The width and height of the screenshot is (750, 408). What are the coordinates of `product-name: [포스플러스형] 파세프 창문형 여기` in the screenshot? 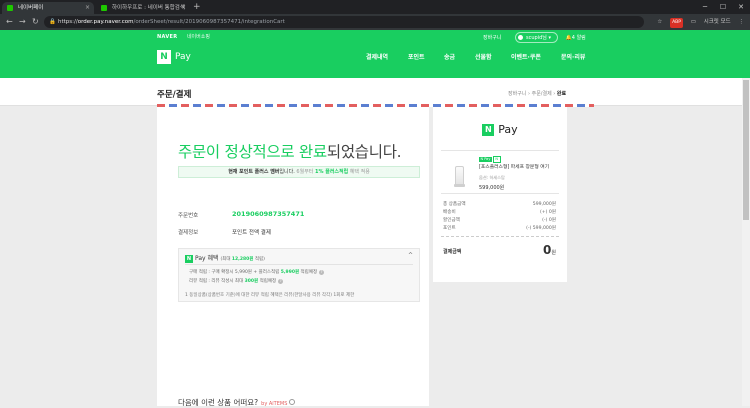 It's located at (521, 166).